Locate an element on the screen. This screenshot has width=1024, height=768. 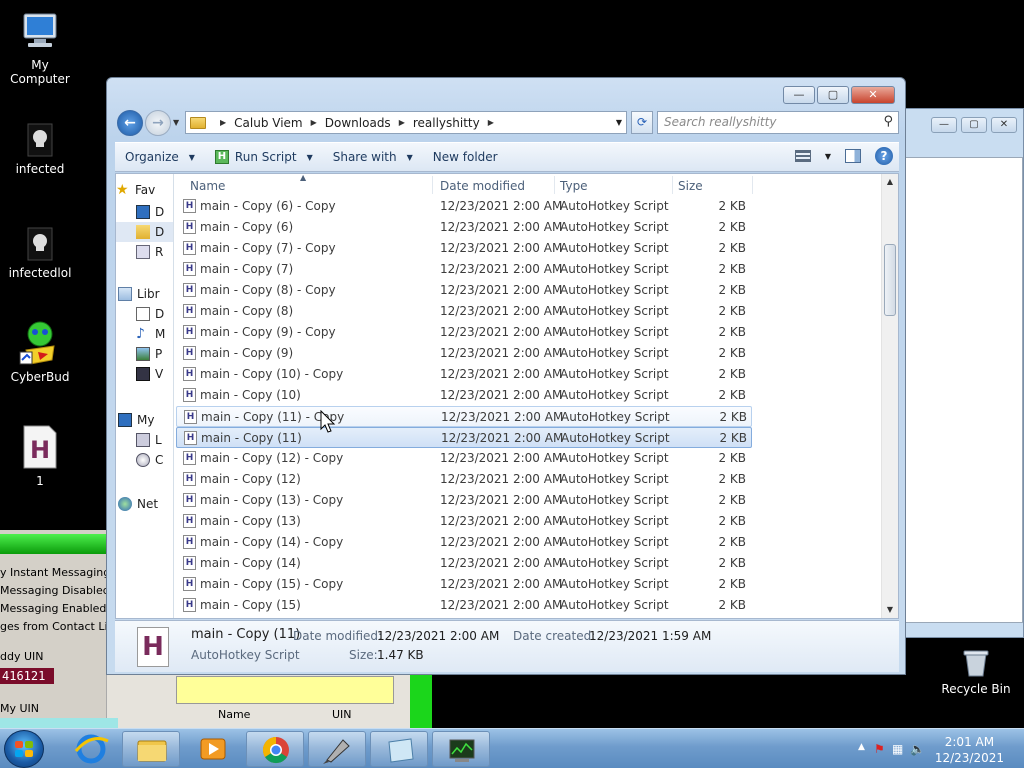
taskbar-task-manager is located at coordinates (461, 749).